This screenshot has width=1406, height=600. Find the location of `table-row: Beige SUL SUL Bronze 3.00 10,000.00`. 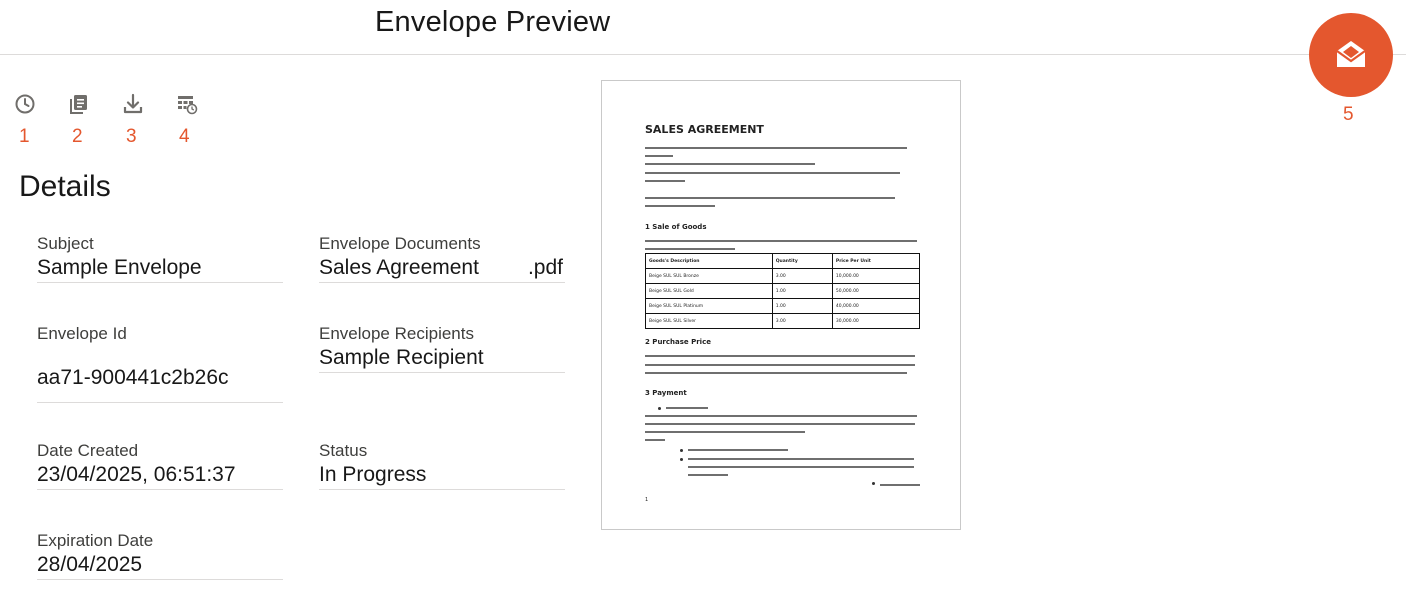

table-row: Beige SUL SUL Bronze 3.00 10,000.00 is located at coordinates (783, 276).